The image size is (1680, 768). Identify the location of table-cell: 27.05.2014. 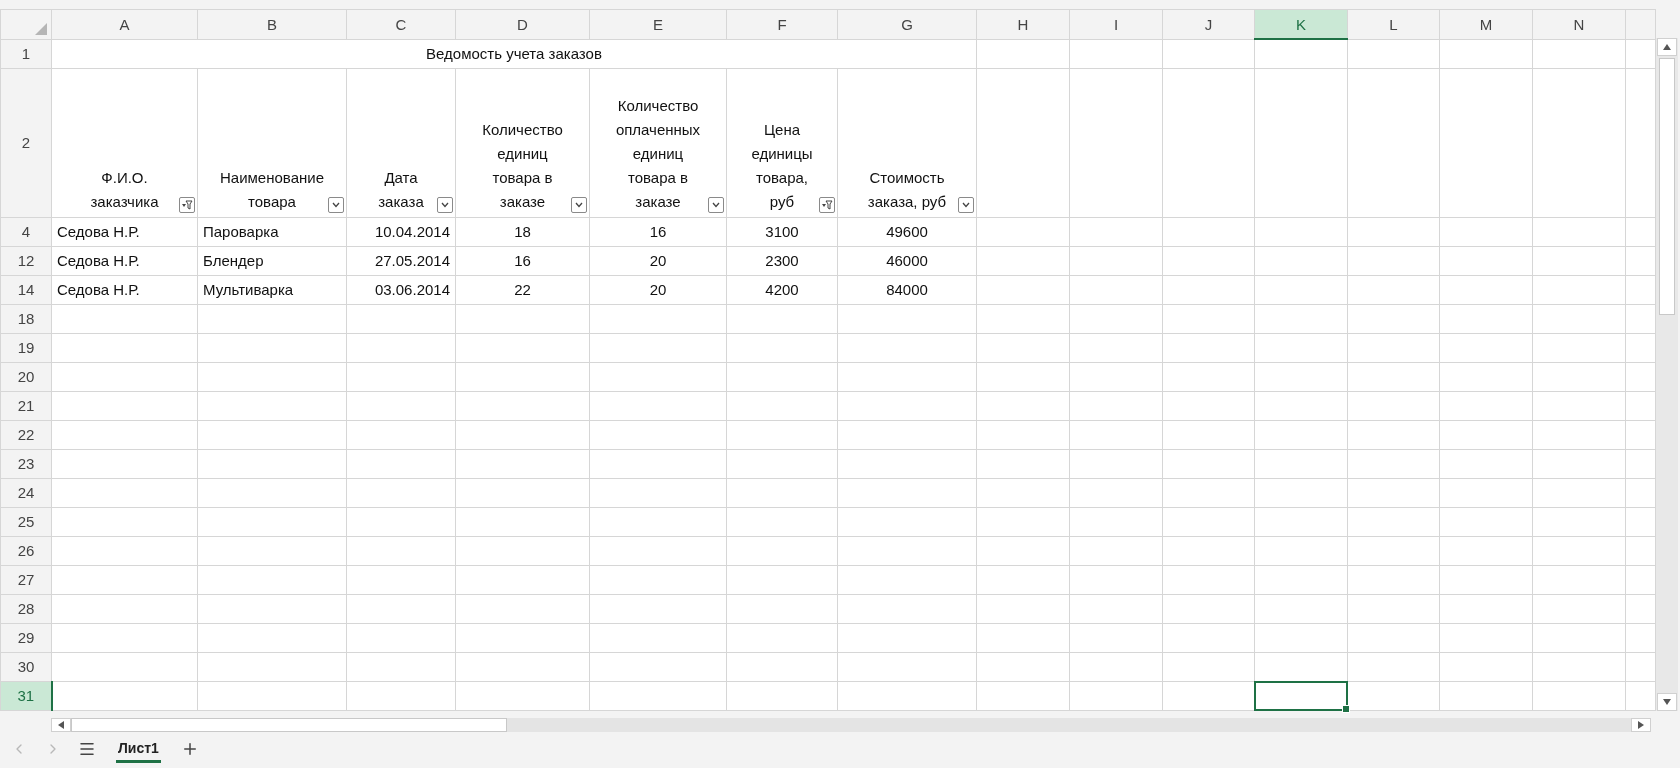
(401, 260).